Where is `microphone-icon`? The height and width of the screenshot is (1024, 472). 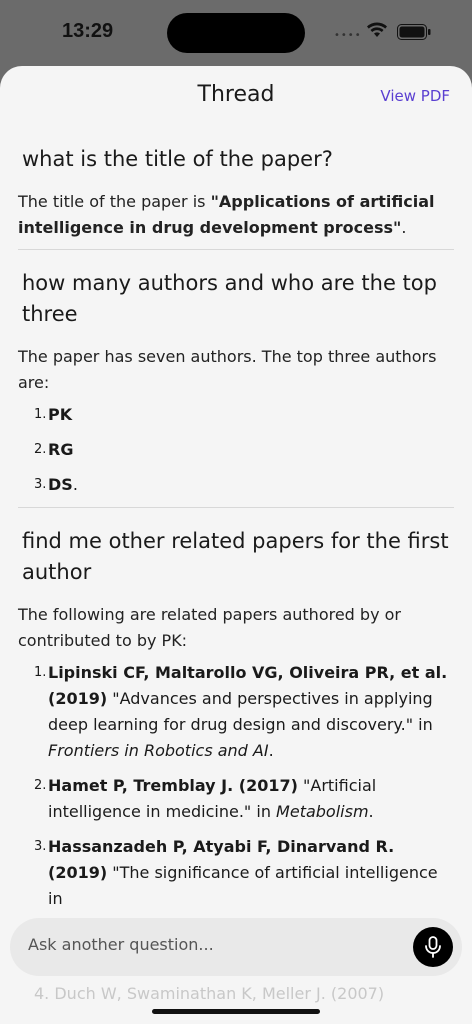
microphone-icon is located at coordinates (433, 947).